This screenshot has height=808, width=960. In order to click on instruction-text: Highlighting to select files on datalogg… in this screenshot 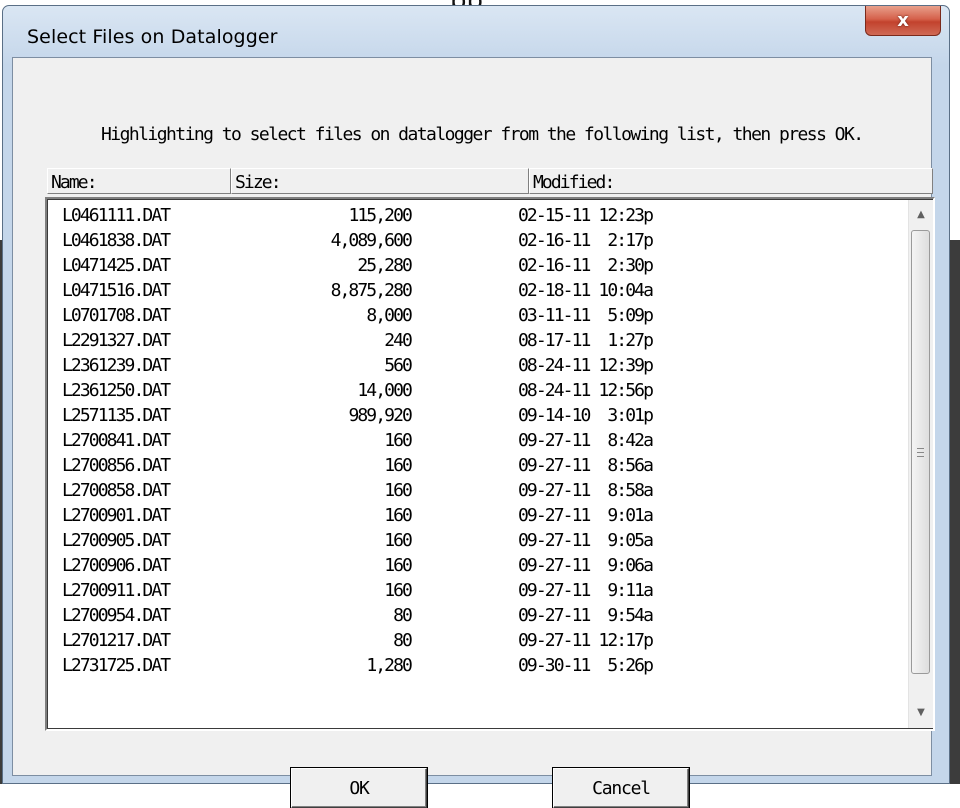, I will do `click(482, 134)`.